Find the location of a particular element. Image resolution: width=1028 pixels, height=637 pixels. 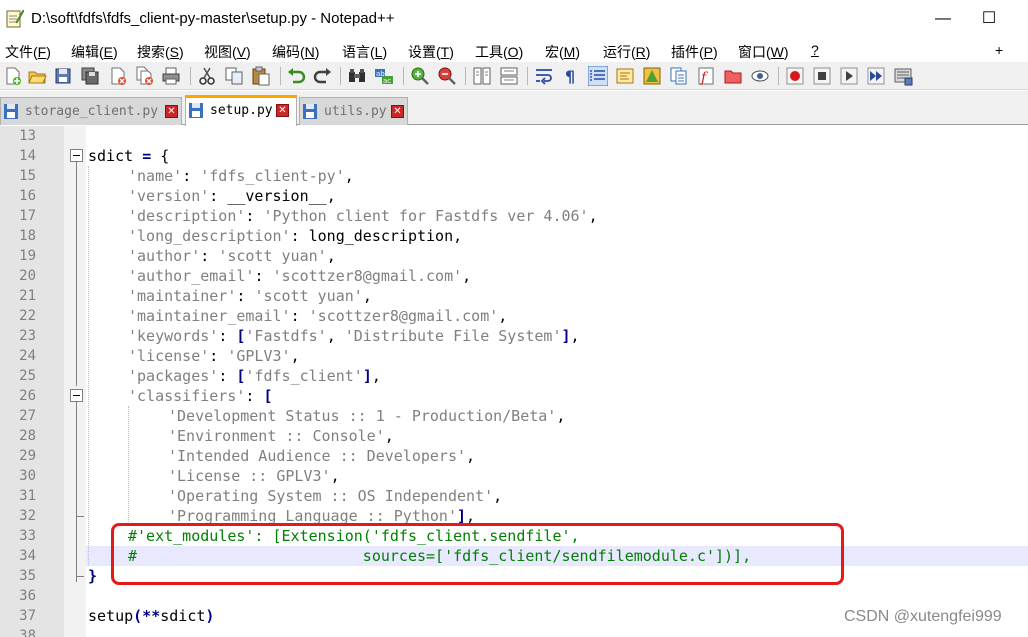

line-number: 27 is located at coordinates (27, 416).